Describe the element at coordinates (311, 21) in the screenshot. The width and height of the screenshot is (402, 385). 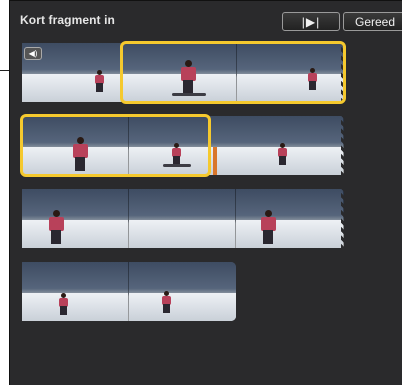
I see `play-button: |▶|` at that location.